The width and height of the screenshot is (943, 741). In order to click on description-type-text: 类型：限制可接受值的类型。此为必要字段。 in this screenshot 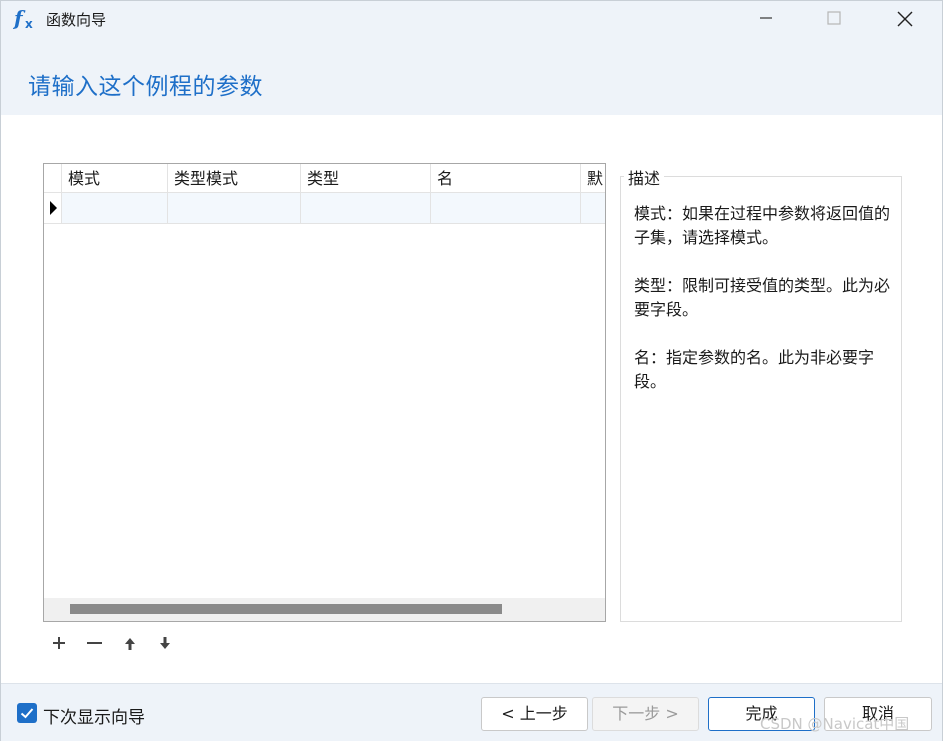, I will do `click(762, 297)`.